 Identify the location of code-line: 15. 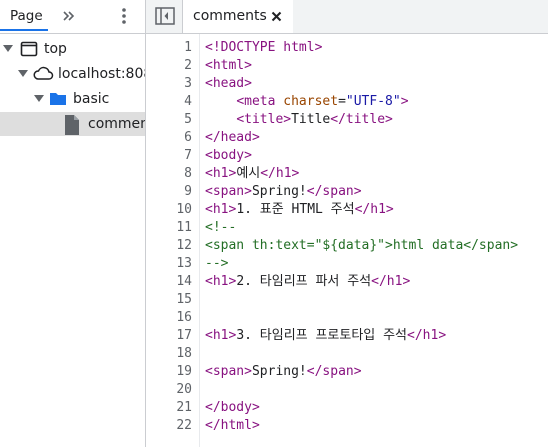
(347, 300).